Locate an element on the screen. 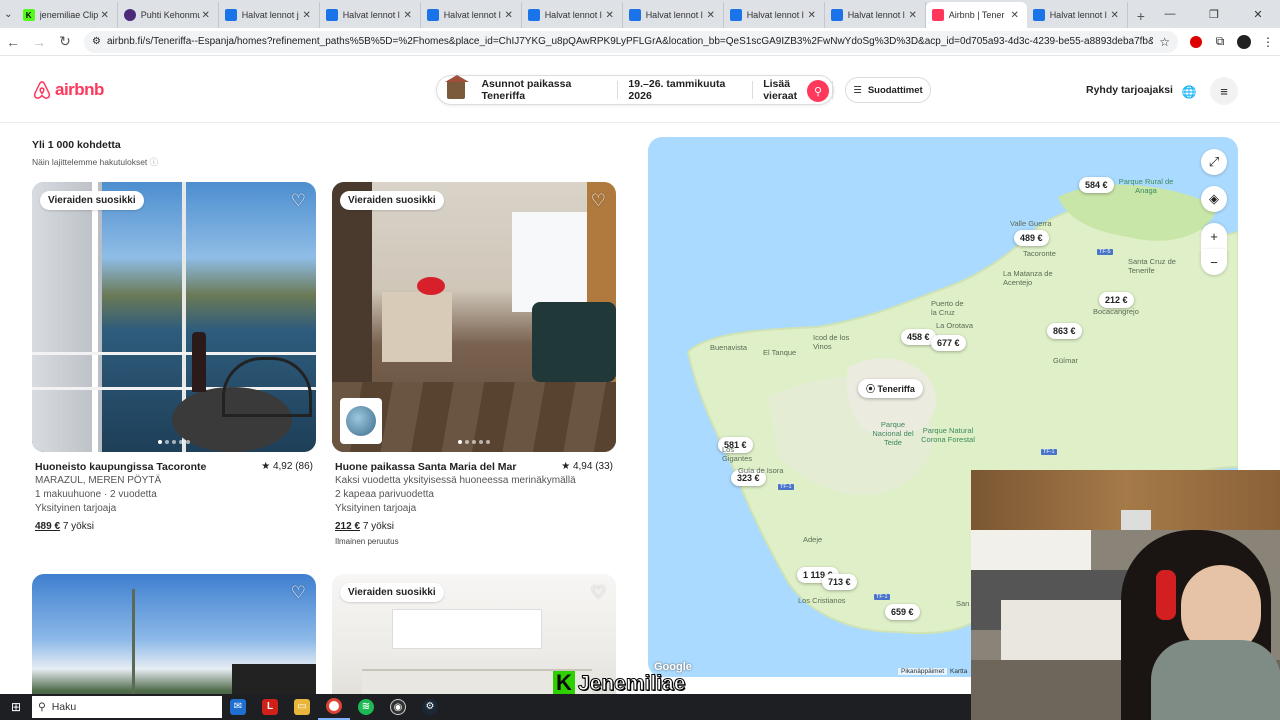  map-layers-button: ◈ is located at coordinates (1214, 199).